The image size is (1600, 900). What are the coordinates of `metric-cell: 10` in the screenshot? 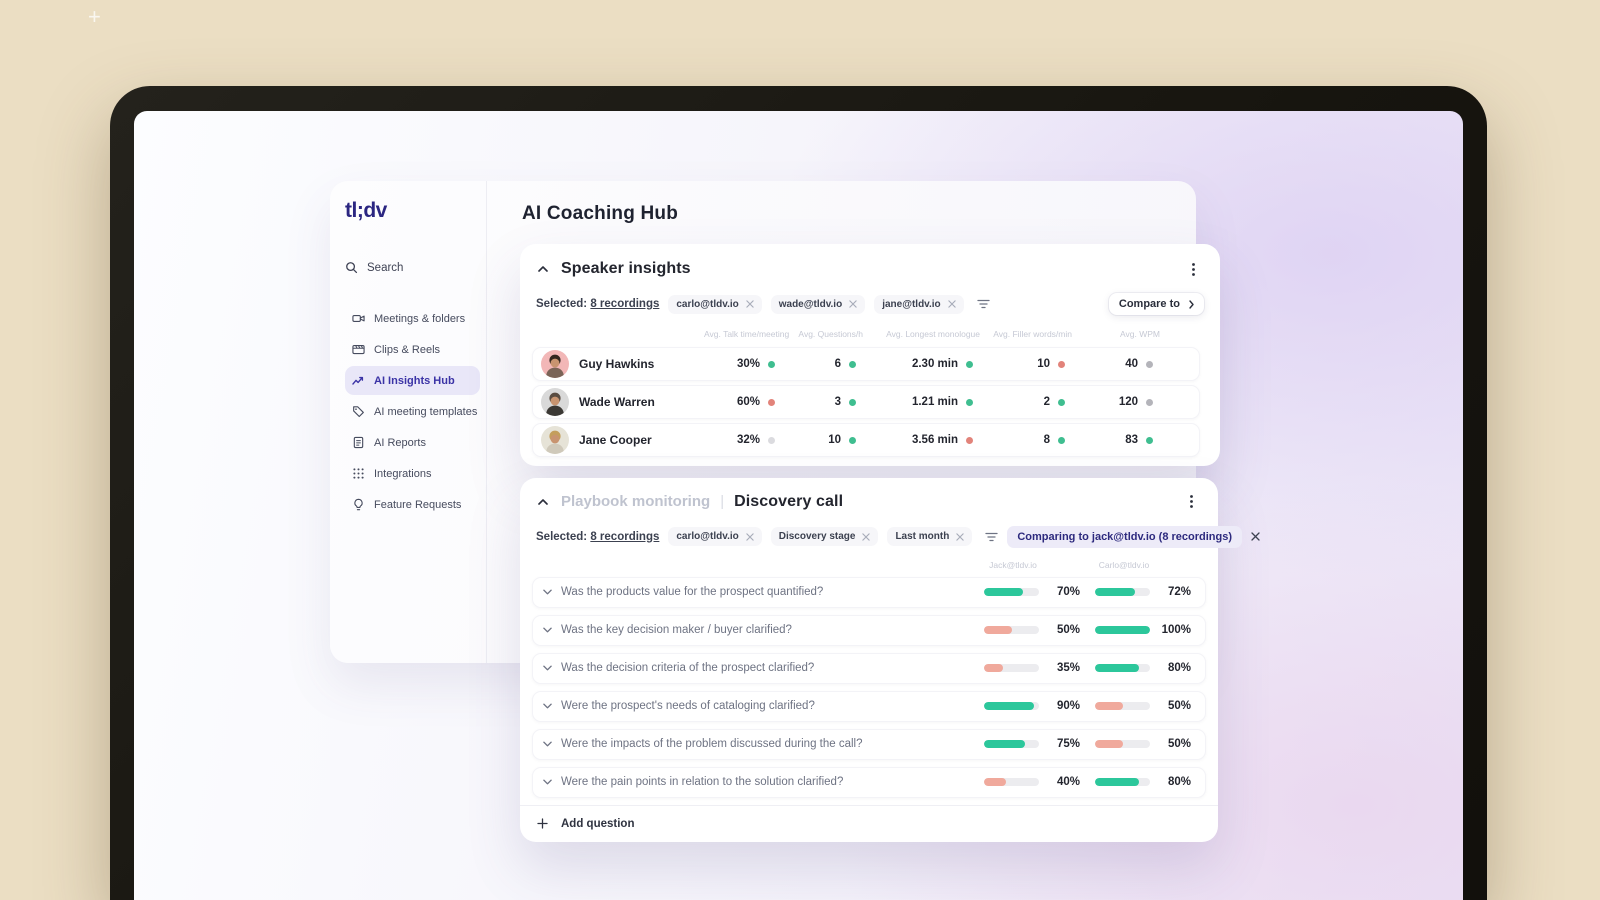 It's located at (815, 440).